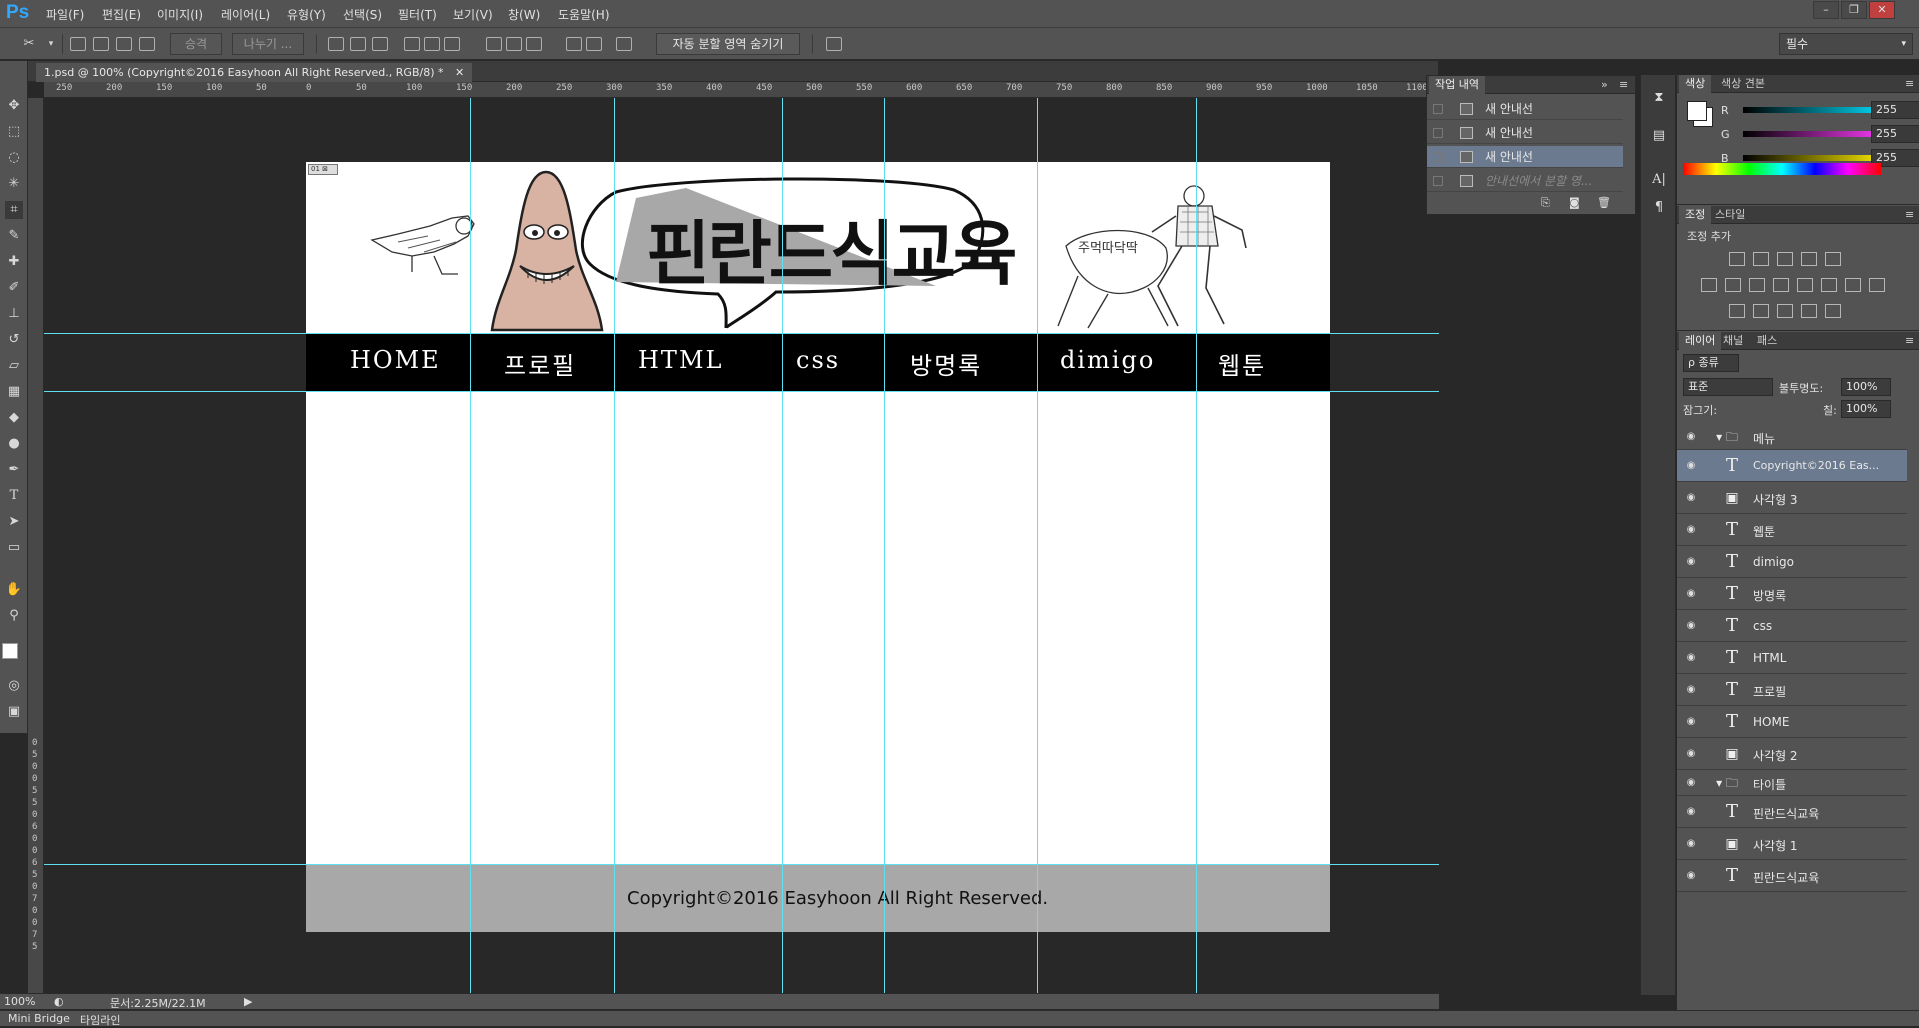  What do you see at coordinates (14, 106) in the screenshot?
I see `move-tool-icon: ✥` at bounding box center [14, 106].